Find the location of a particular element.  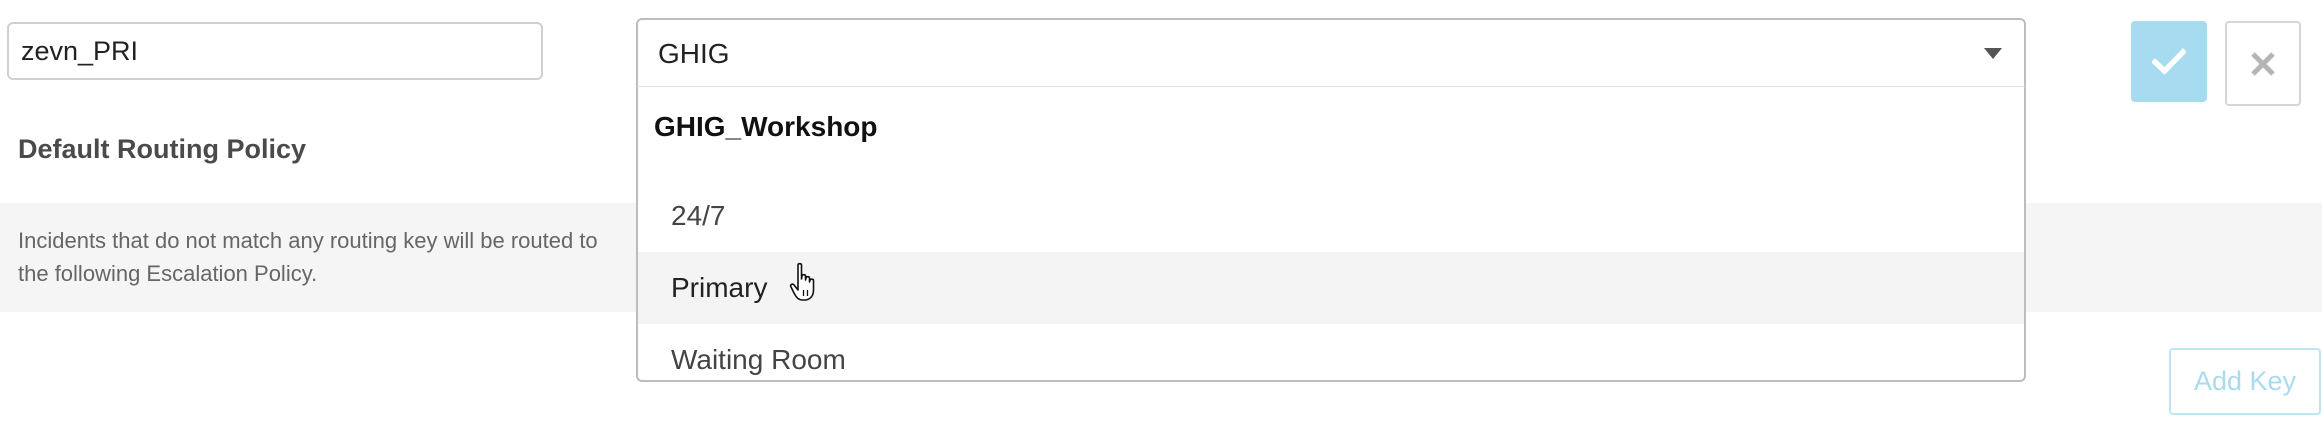

select-current-value: GHIG is located at coordinates (694, 53).